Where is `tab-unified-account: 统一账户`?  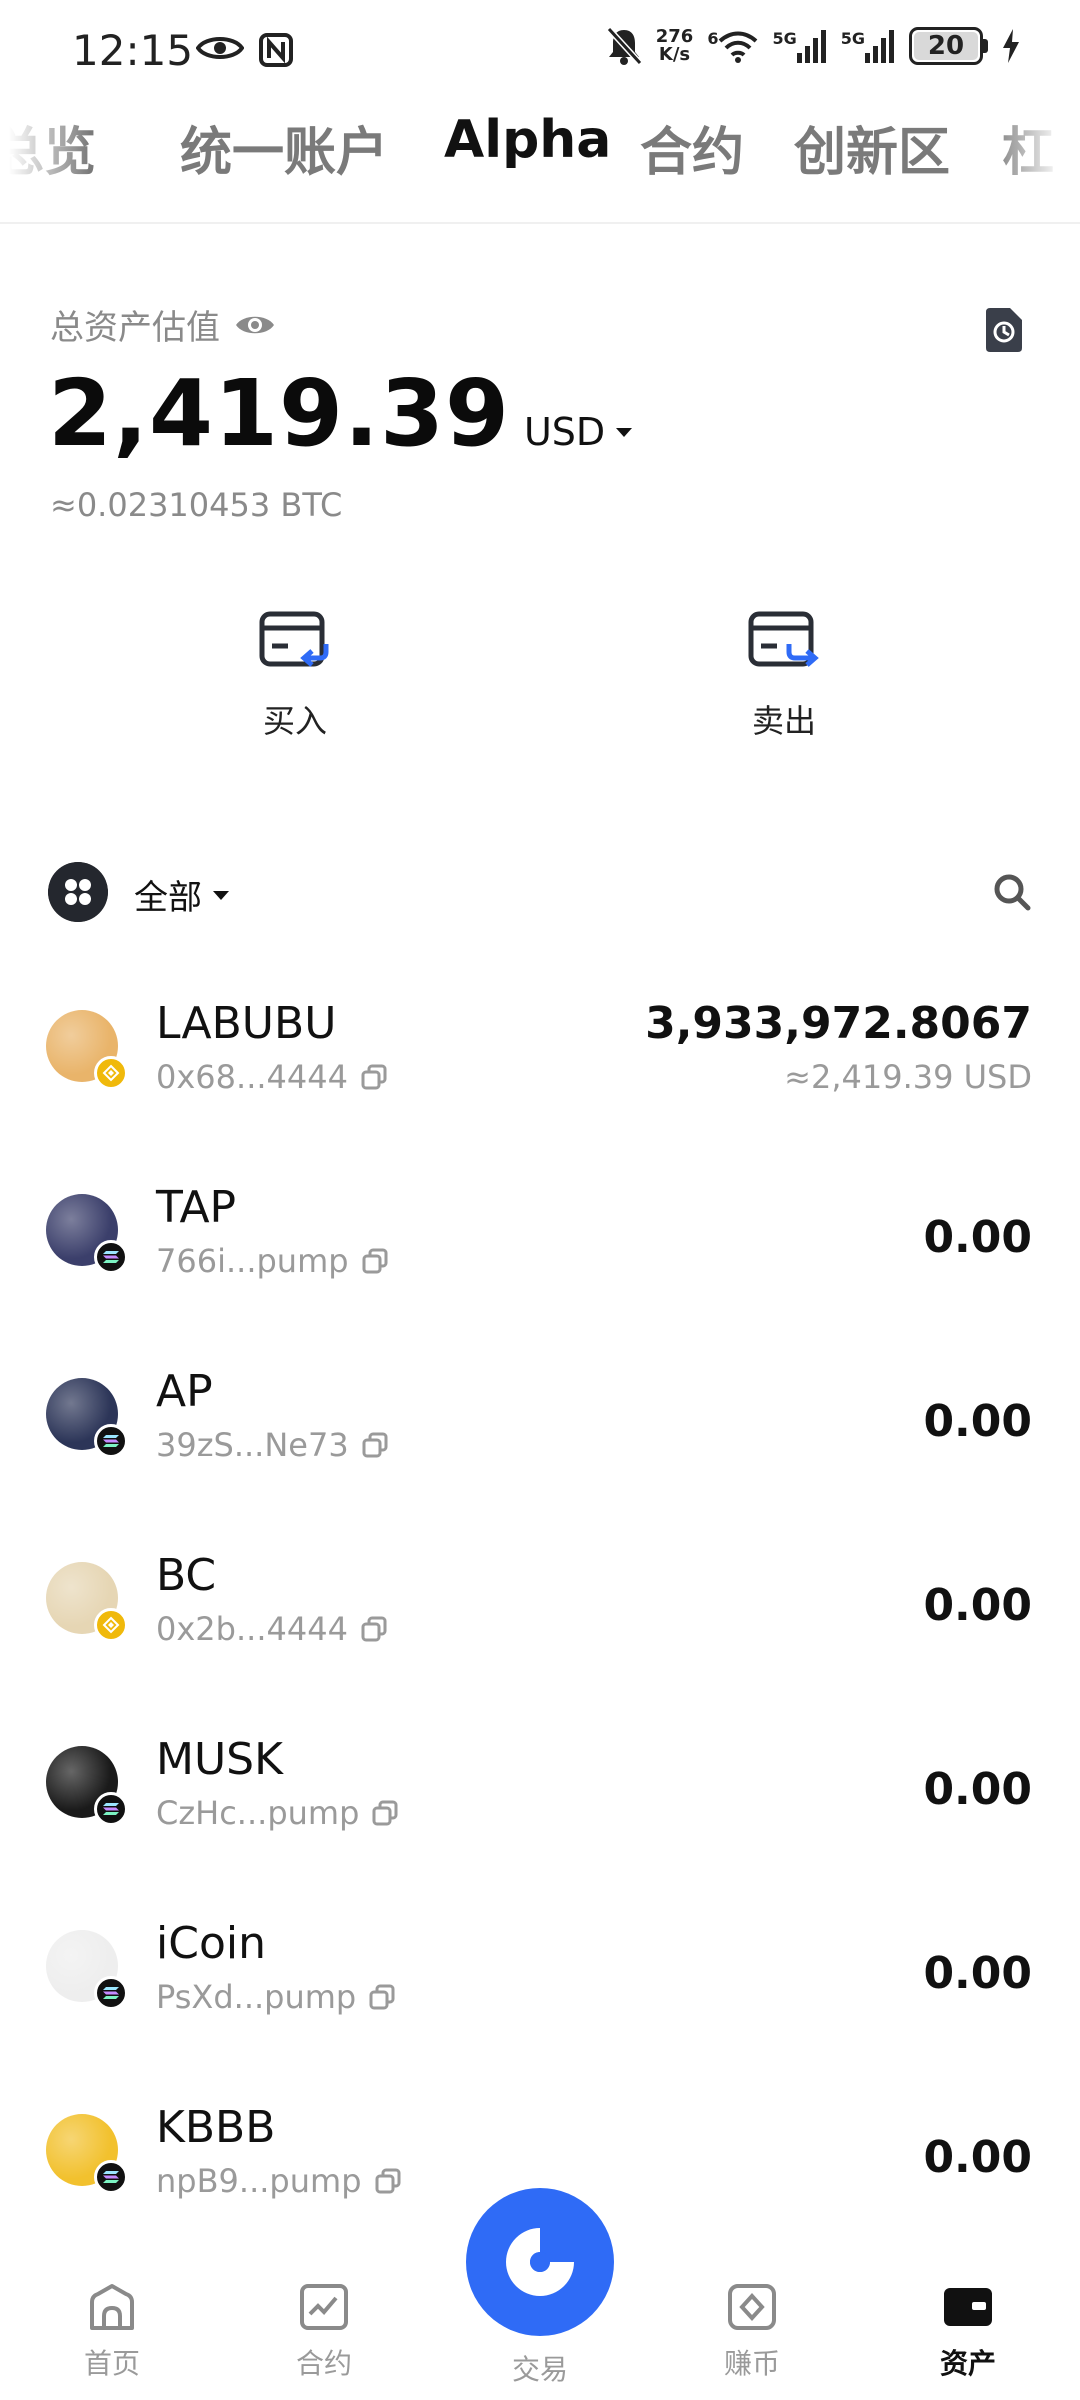 tab-unified-account: 统一账户 is located at coordinates (284, 147).